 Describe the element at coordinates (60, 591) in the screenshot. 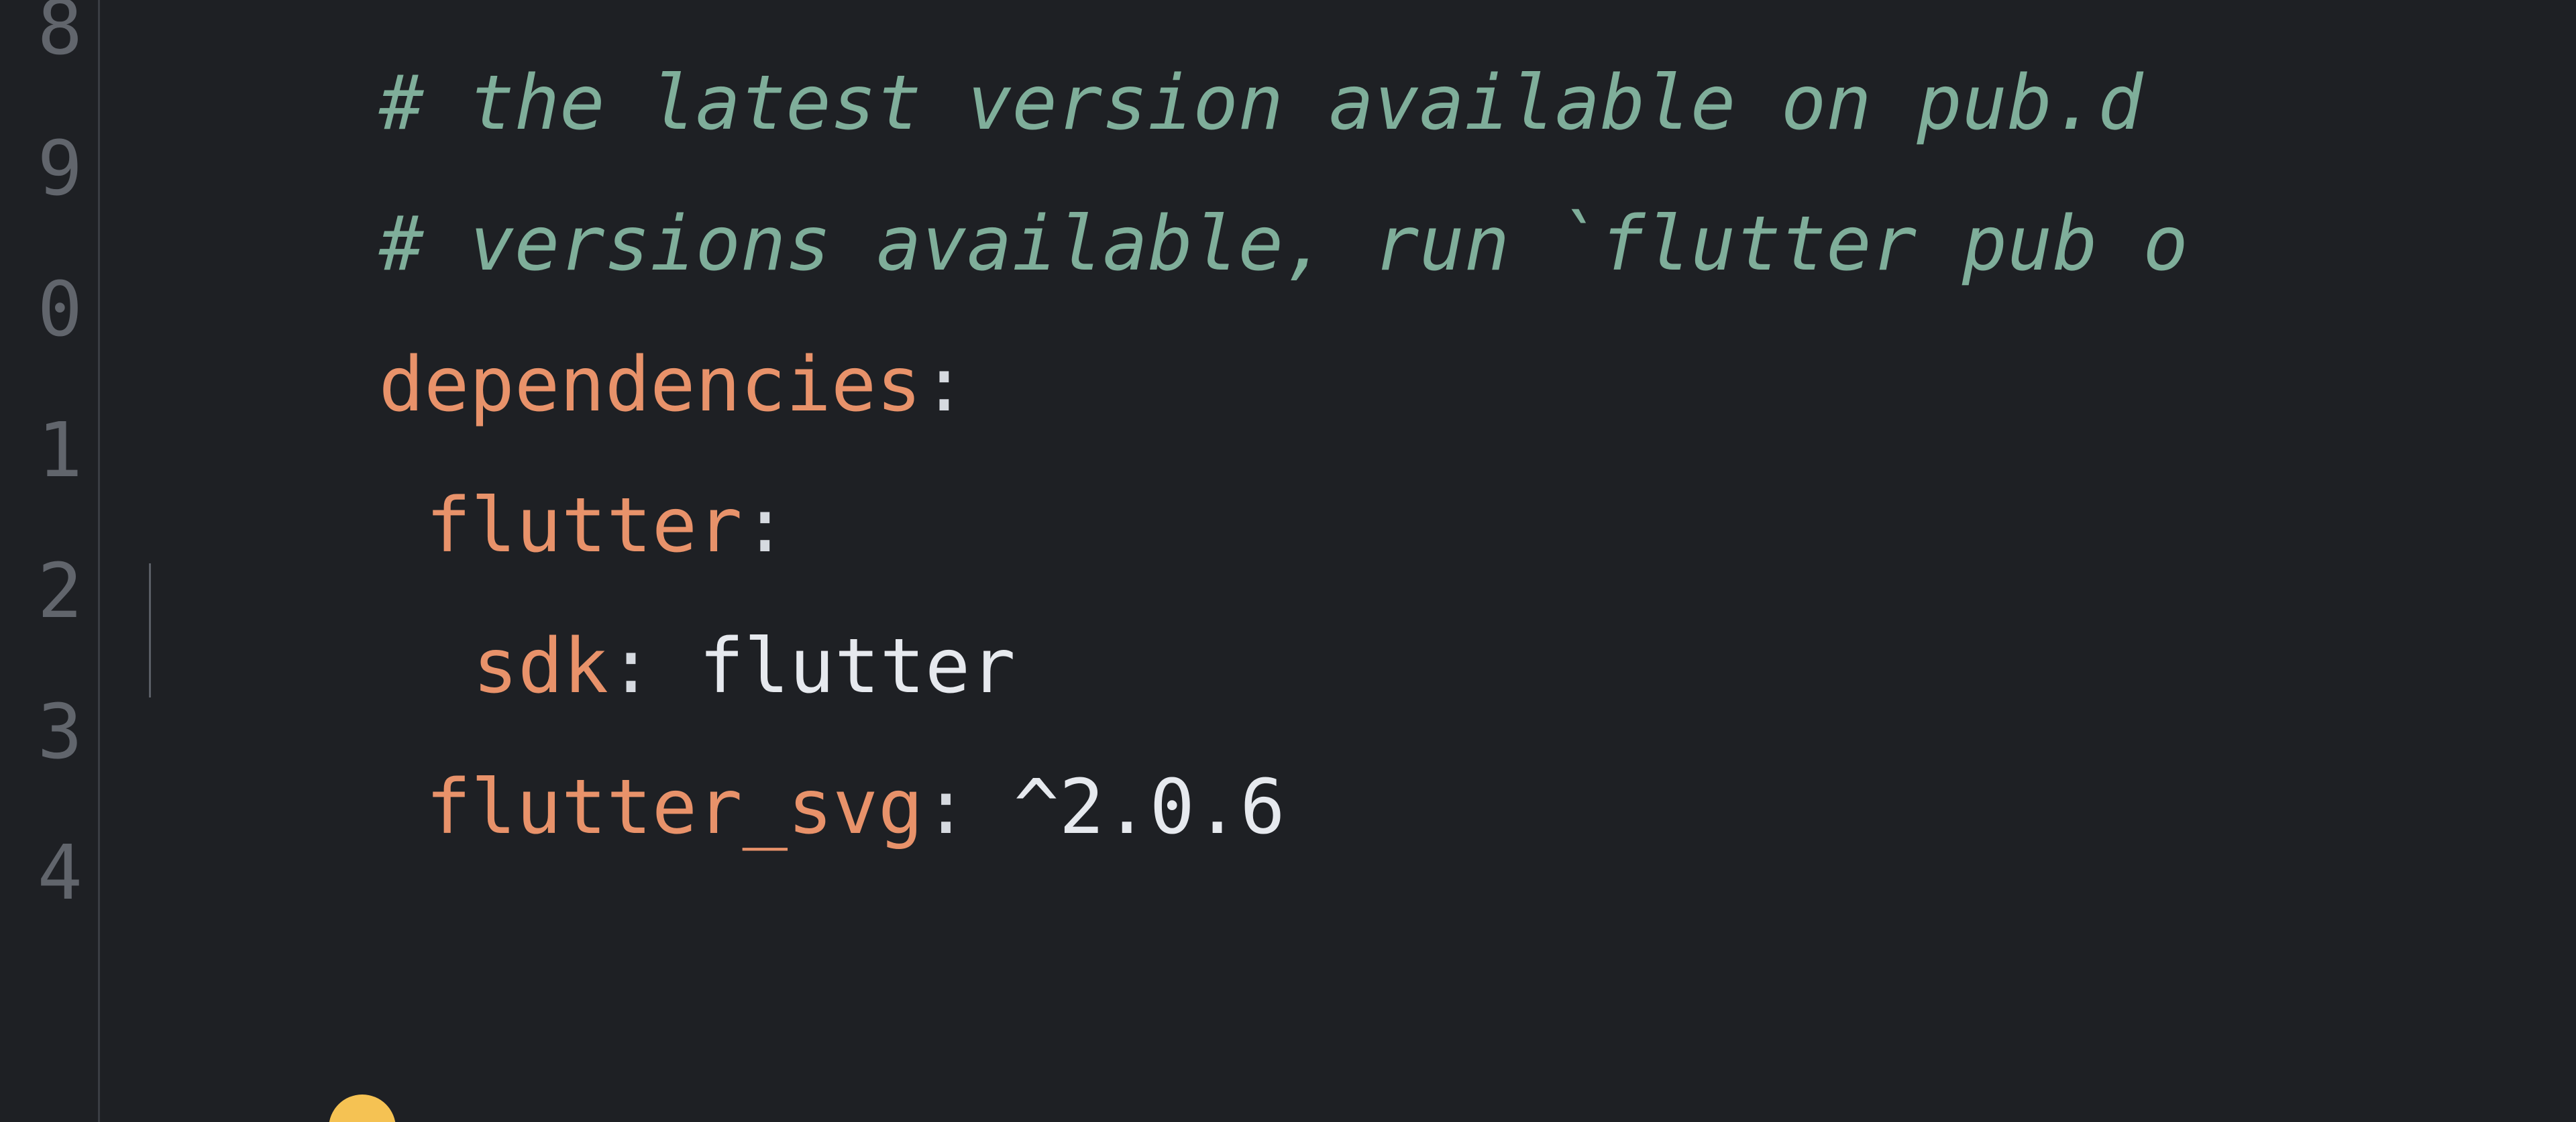

I see `line-number: 2` at that location.